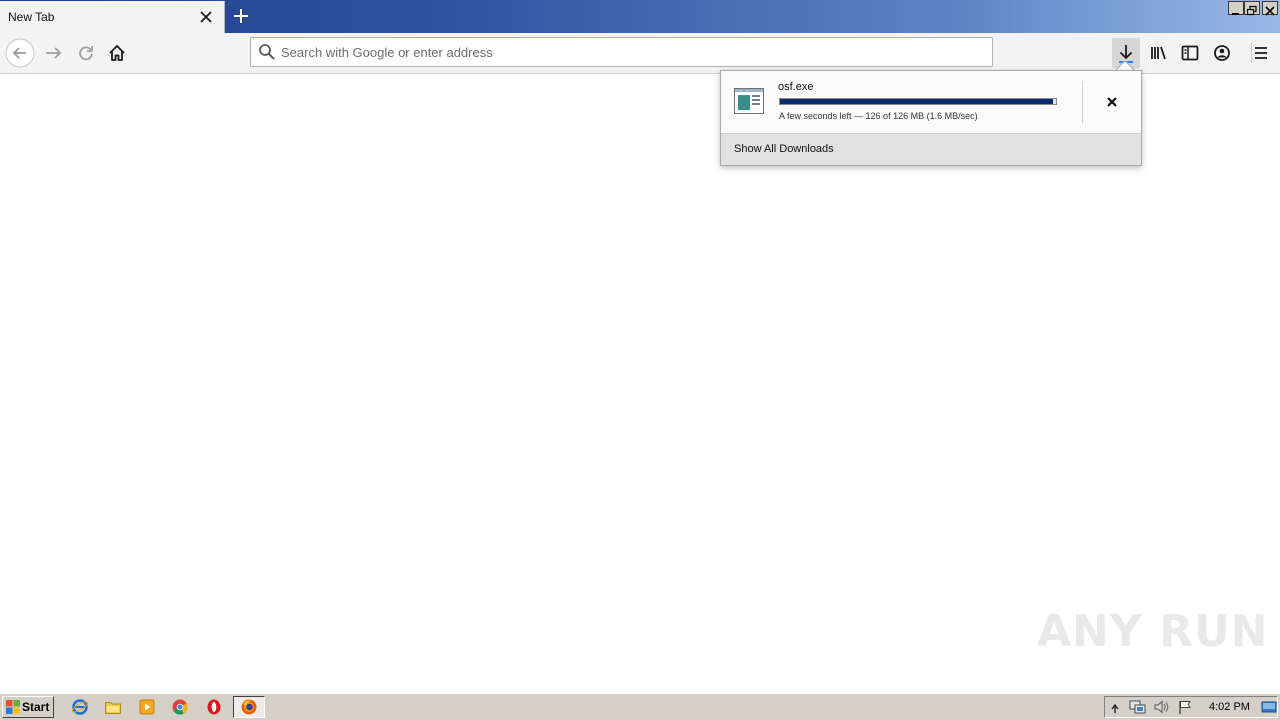  Describe the element at coordinates (1222, 53) in the screenshot. I see `account-icon` at that location.